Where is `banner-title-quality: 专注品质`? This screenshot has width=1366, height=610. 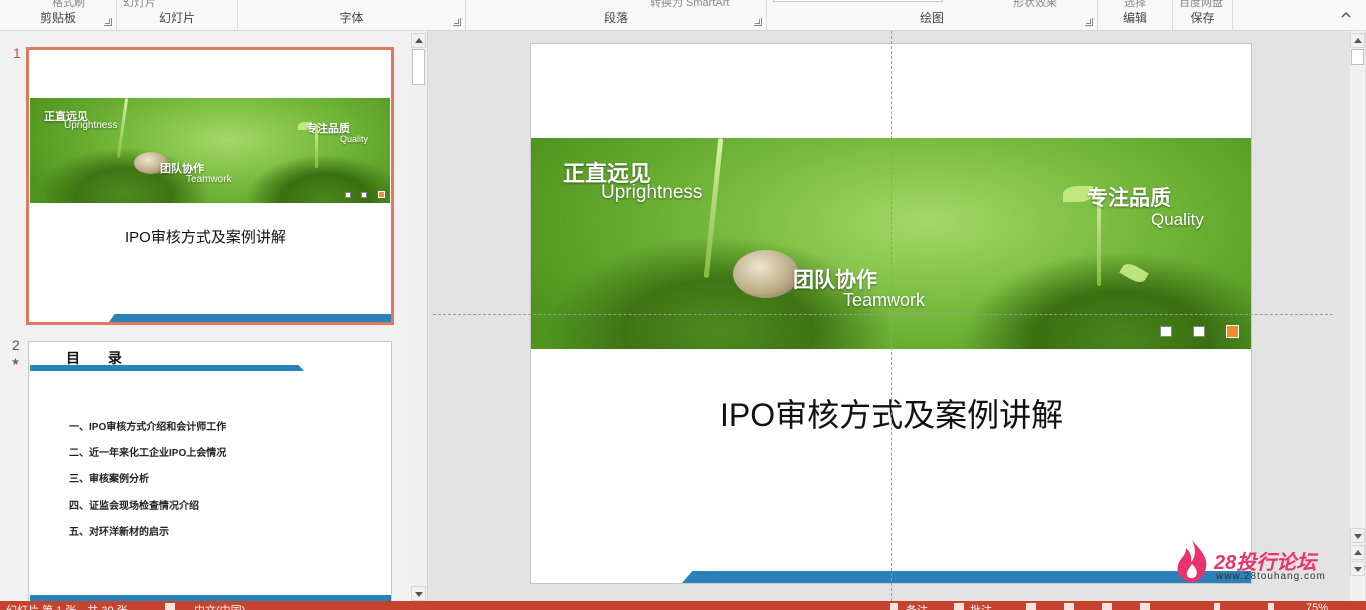 banner-title-quality: 专注品质 is located at coordinates (1129, 198).